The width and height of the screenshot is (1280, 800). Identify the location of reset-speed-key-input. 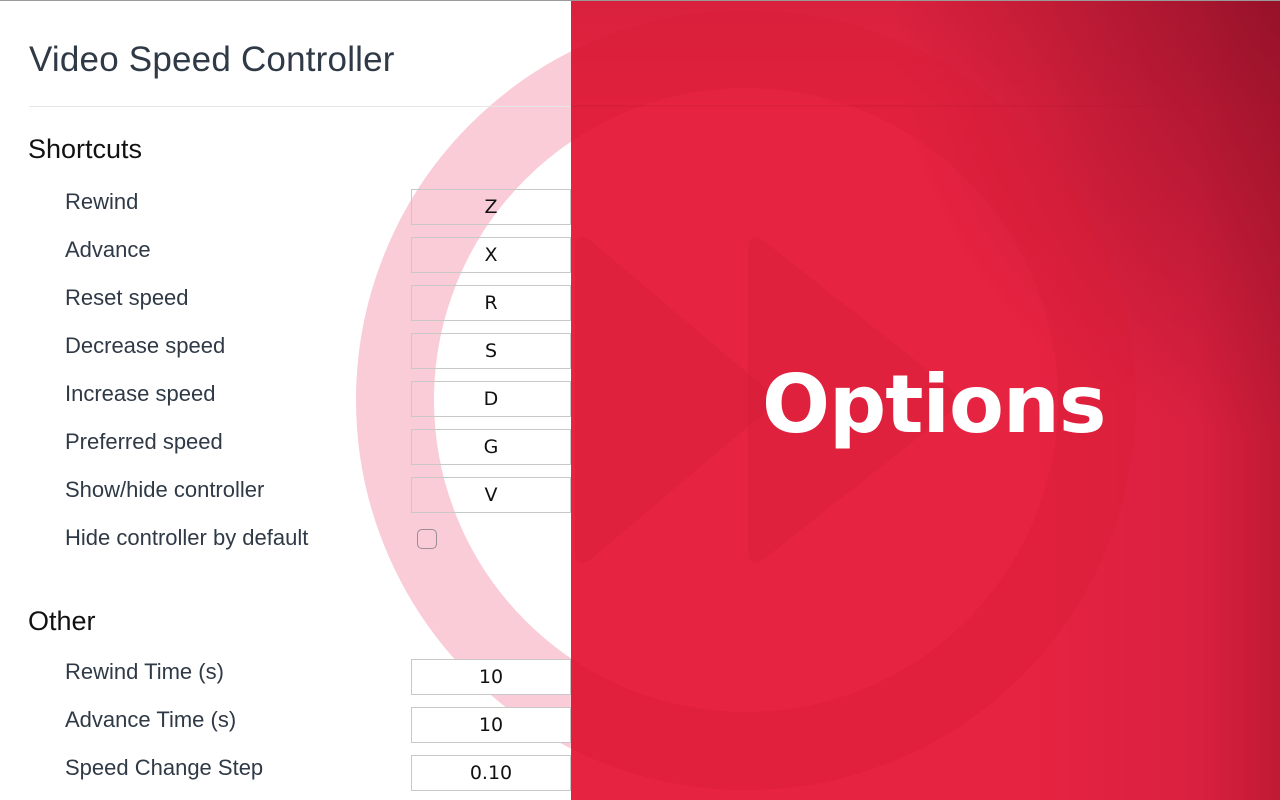
(491, 303).